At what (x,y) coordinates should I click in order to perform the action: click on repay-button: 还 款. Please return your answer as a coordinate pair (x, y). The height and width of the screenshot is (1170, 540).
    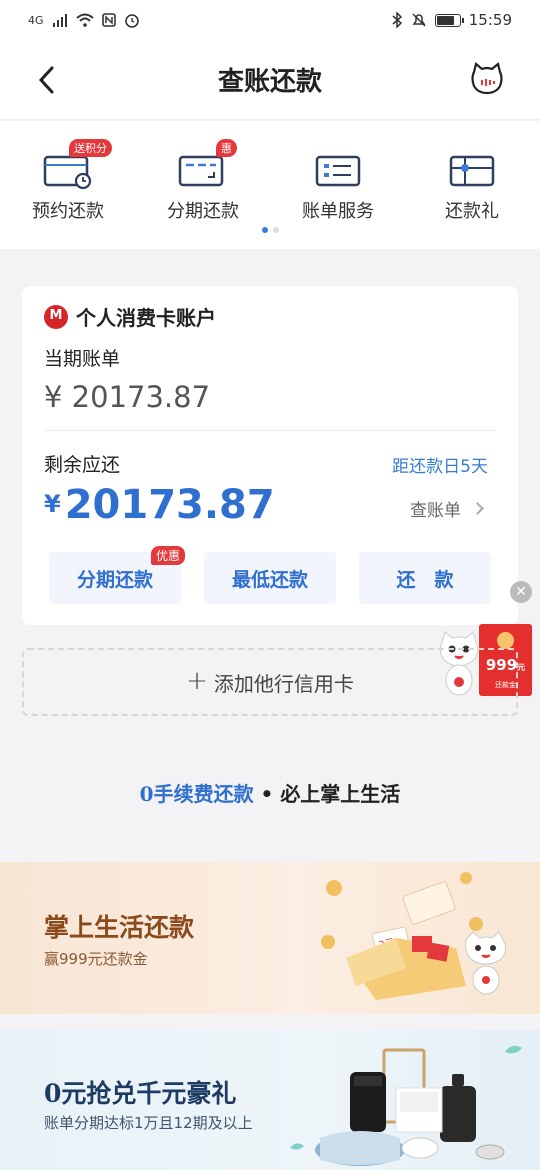
    Looking at the image, I should click on (425, 578).